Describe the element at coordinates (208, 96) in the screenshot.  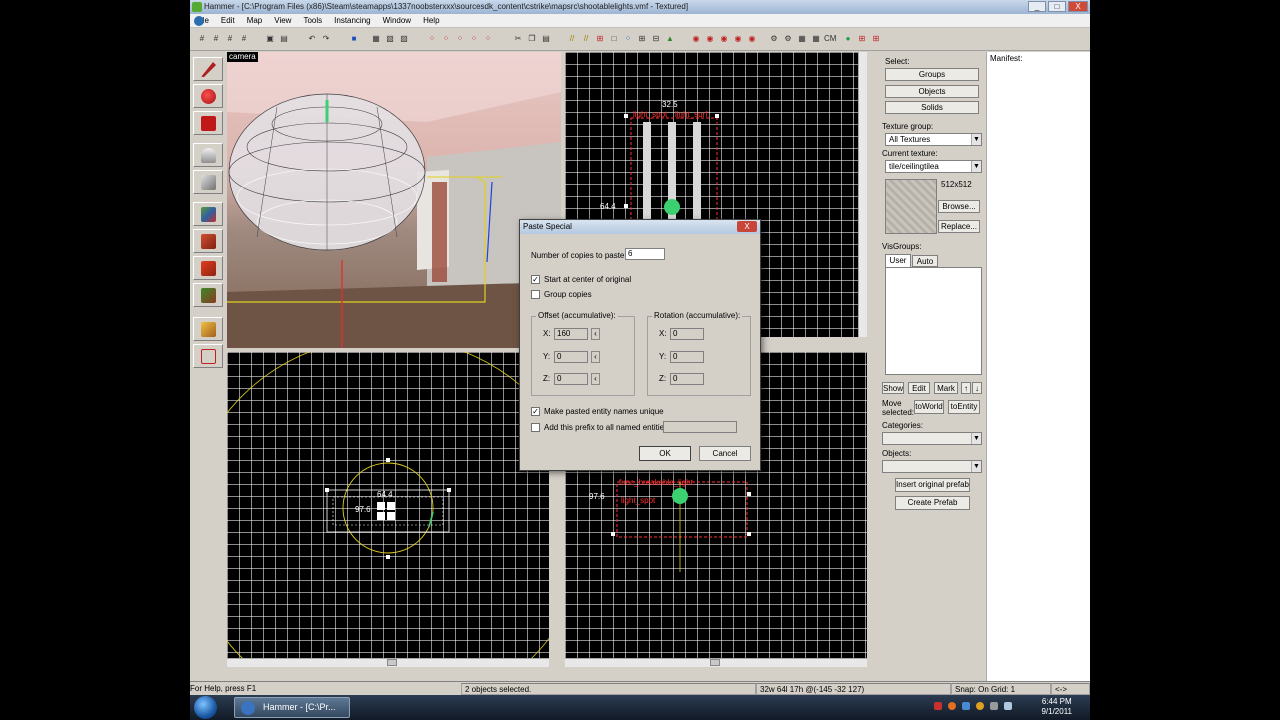
I see `tool-magnify` at that location.